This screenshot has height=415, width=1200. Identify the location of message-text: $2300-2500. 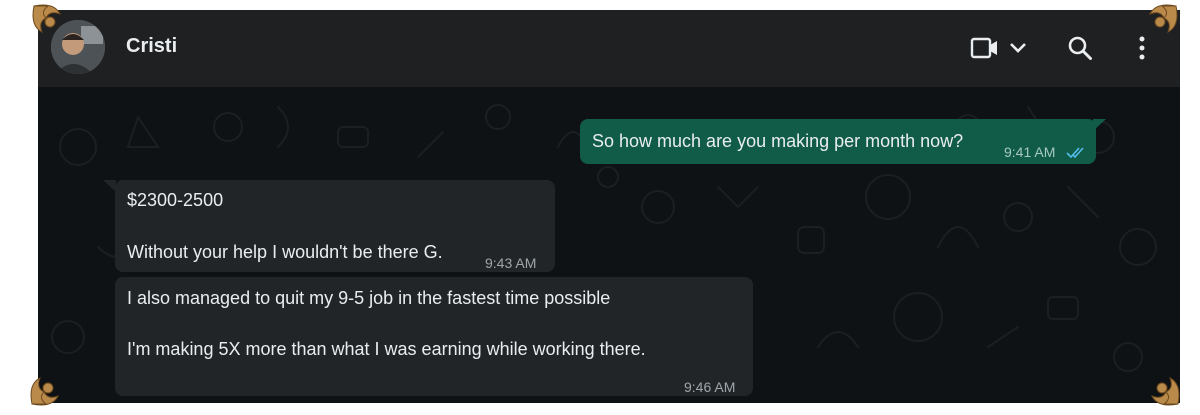
(175, 200).